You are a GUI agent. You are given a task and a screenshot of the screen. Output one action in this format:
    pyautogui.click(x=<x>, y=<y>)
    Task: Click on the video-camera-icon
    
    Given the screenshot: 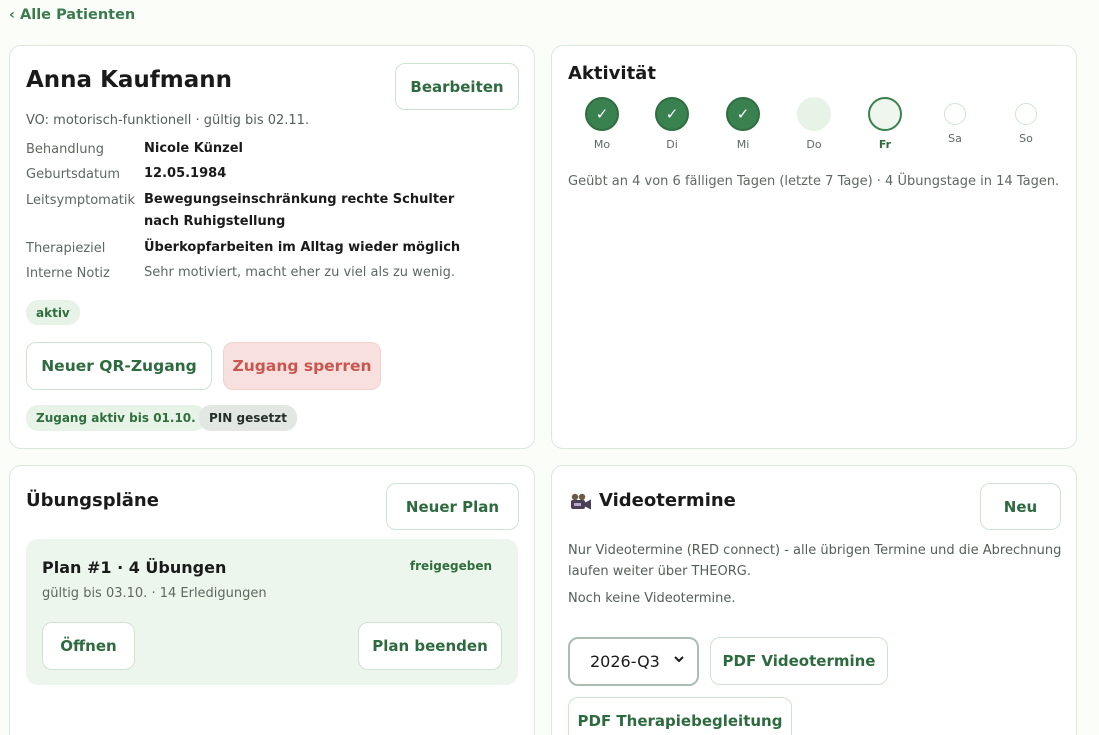 What is the action you would take?
    pyautogui.click(x=581, y=504)
    